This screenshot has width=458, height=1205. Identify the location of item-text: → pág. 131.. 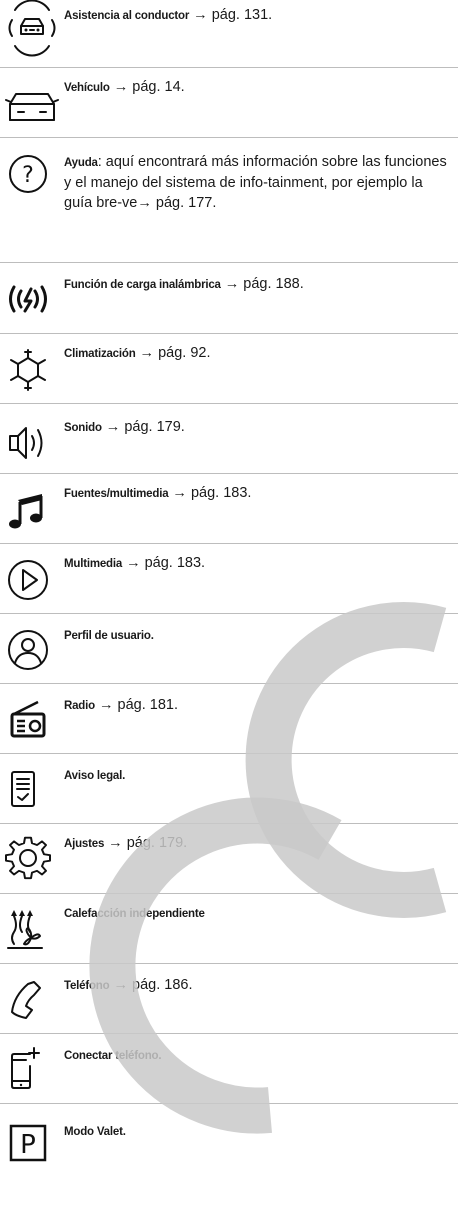
(231, 15).